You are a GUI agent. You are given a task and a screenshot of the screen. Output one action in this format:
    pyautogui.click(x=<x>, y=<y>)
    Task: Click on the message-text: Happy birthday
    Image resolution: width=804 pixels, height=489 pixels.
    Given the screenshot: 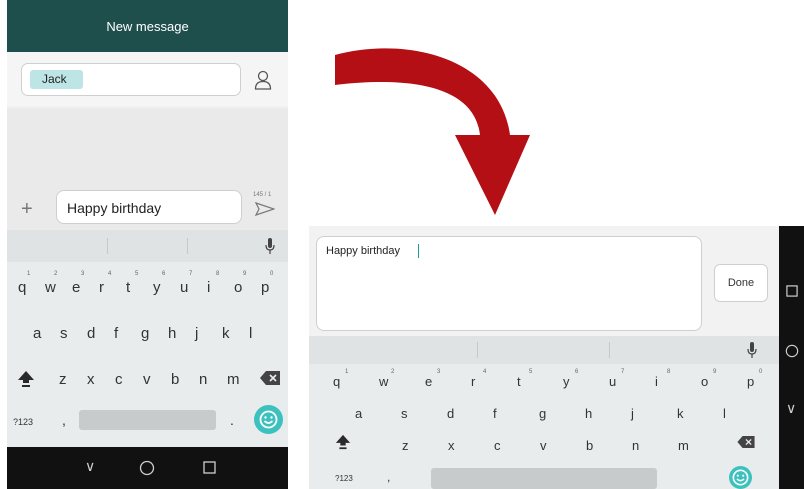 What is the action you would take?
    pyautogui.click(x=363, y=251)
    